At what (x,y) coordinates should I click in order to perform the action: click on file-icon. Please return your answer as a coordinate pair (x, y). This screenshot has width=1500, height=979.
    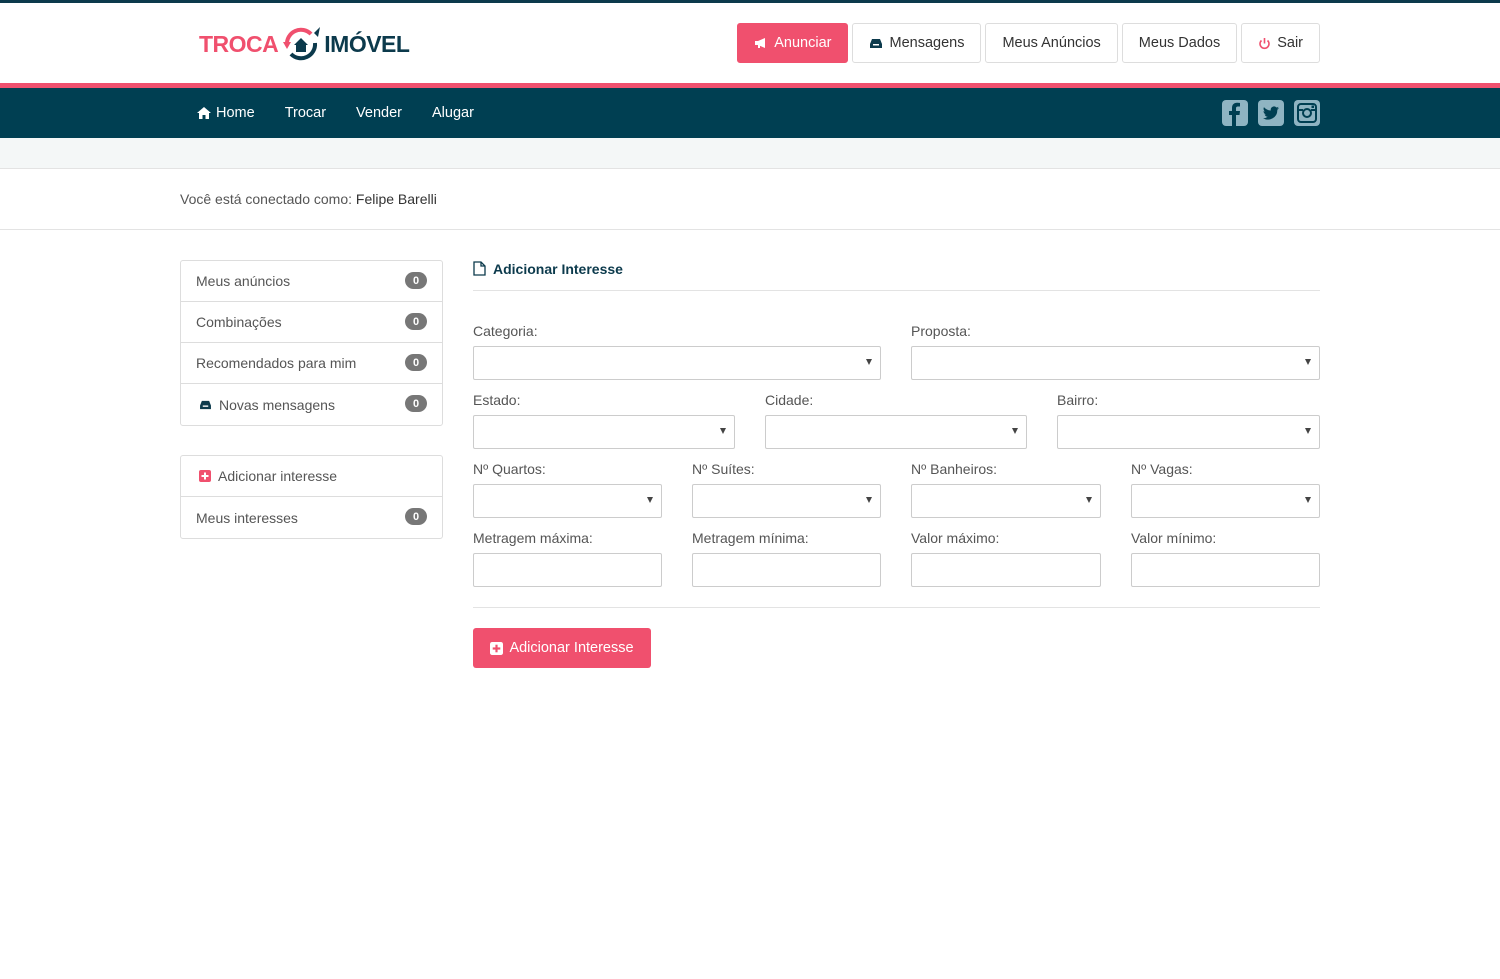
    Looking at the image, I should click on (479, 268).